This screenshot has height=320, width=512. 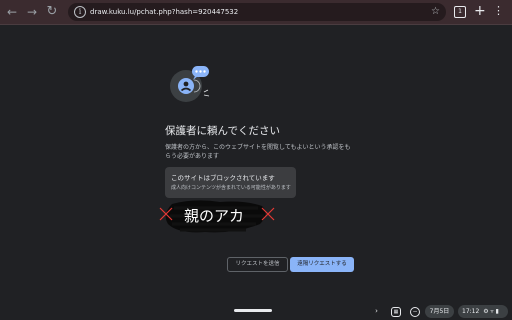 What do you see at coordinates (257, 264) in the screenshot?
I see `send-request-button: リクエストを送信` at bounding box center [257, 264].